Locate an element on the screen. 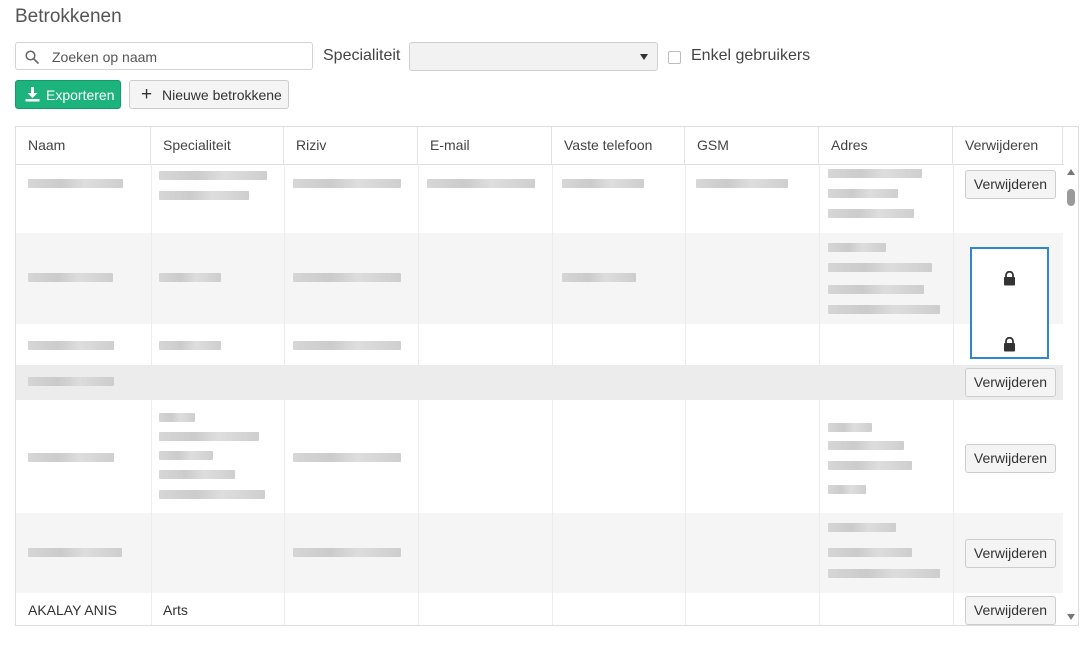 The width and height of the screenshot is (1088, 666). new-involved-button-label: Nieuwe betrokkene is located at coordinates (222, 95).